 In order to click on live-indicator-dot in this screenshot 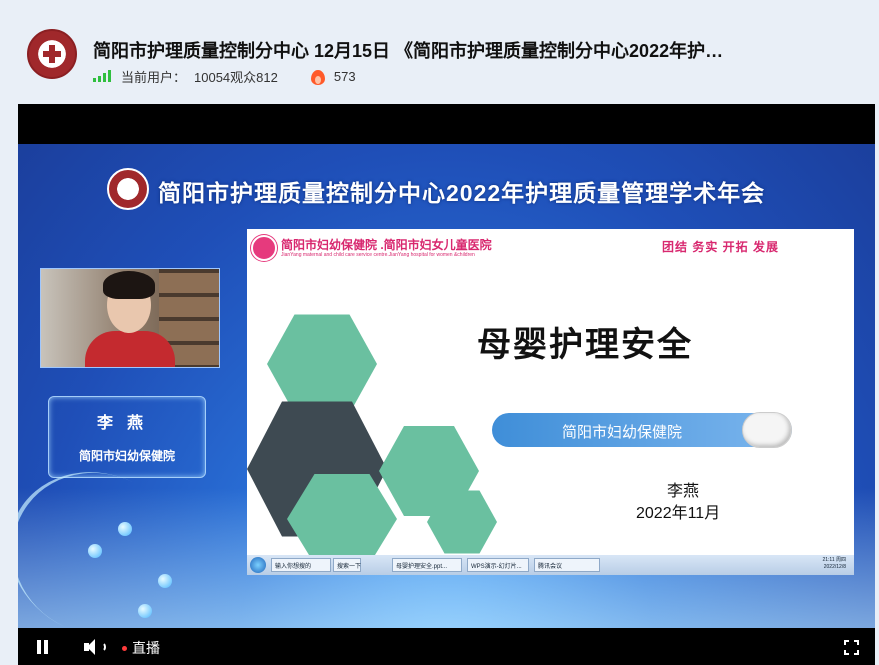, I will do `click(124, 648)`.